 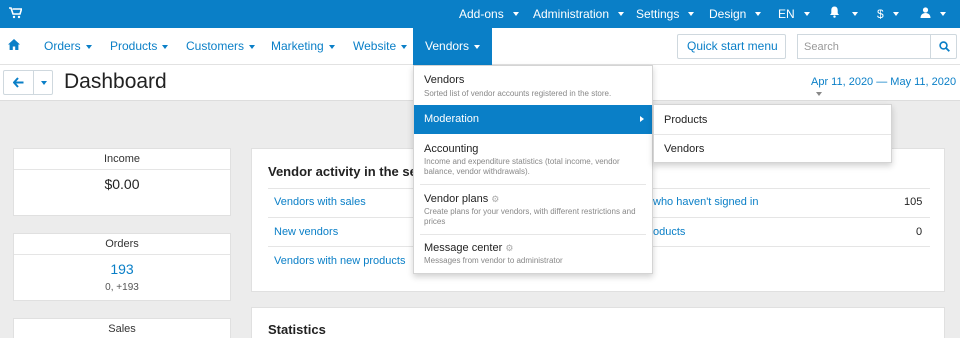 What do you see at coordinates (598, 322) in the screenshot?
I see `statistics-panel: Statistics` at bounding box center [598, 322].